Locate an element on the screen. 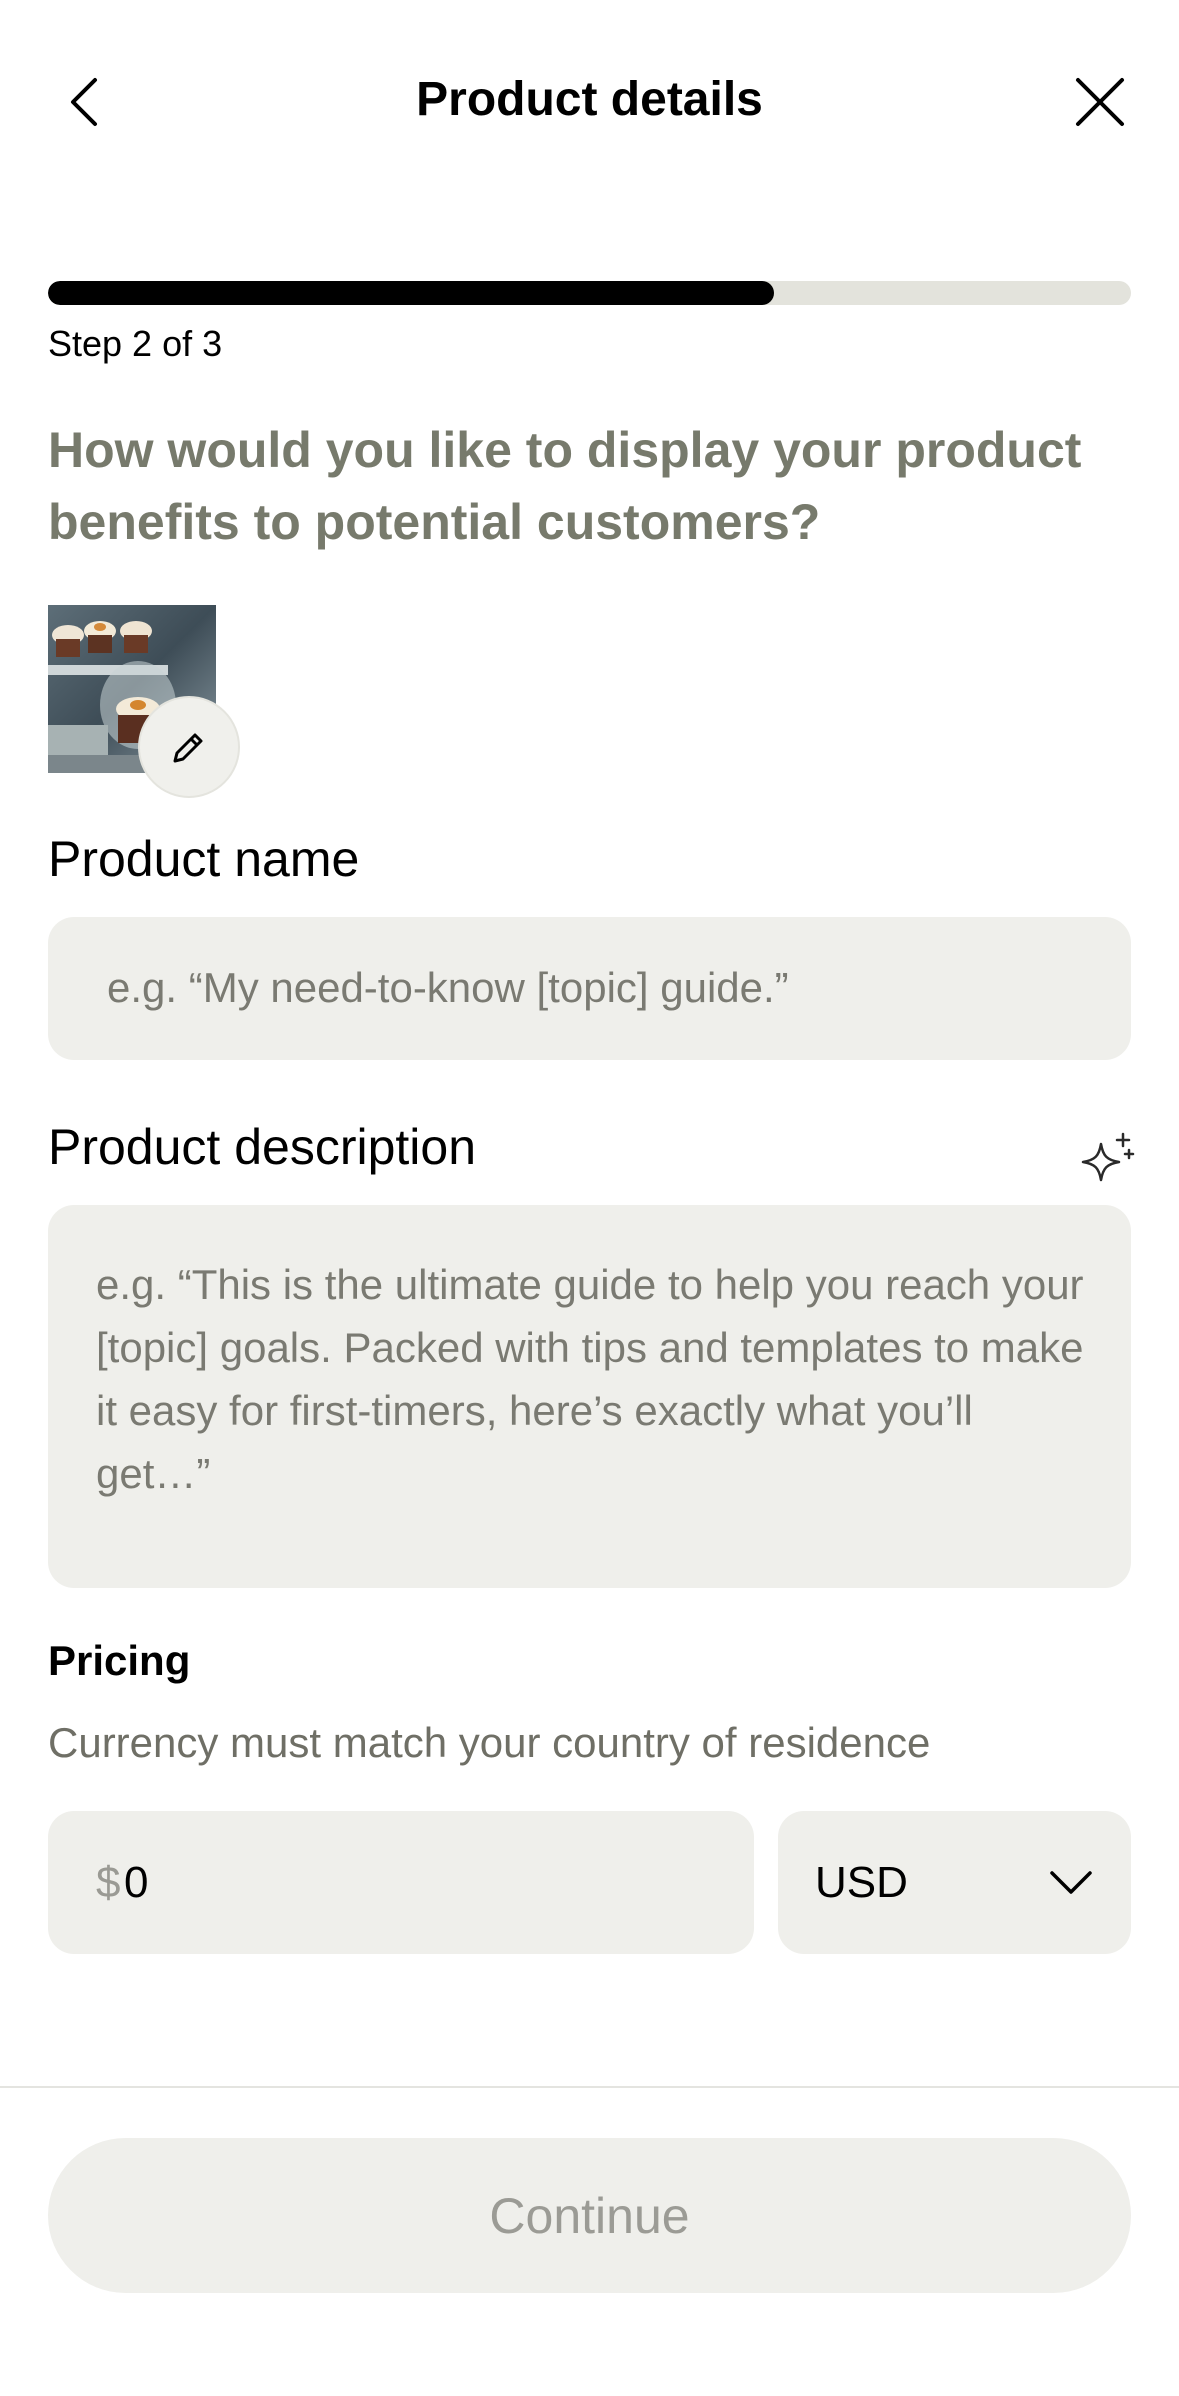 The height and width of the screenshot is (2396, 1179). progress-bar-fill is located at coordinates (411, 293).